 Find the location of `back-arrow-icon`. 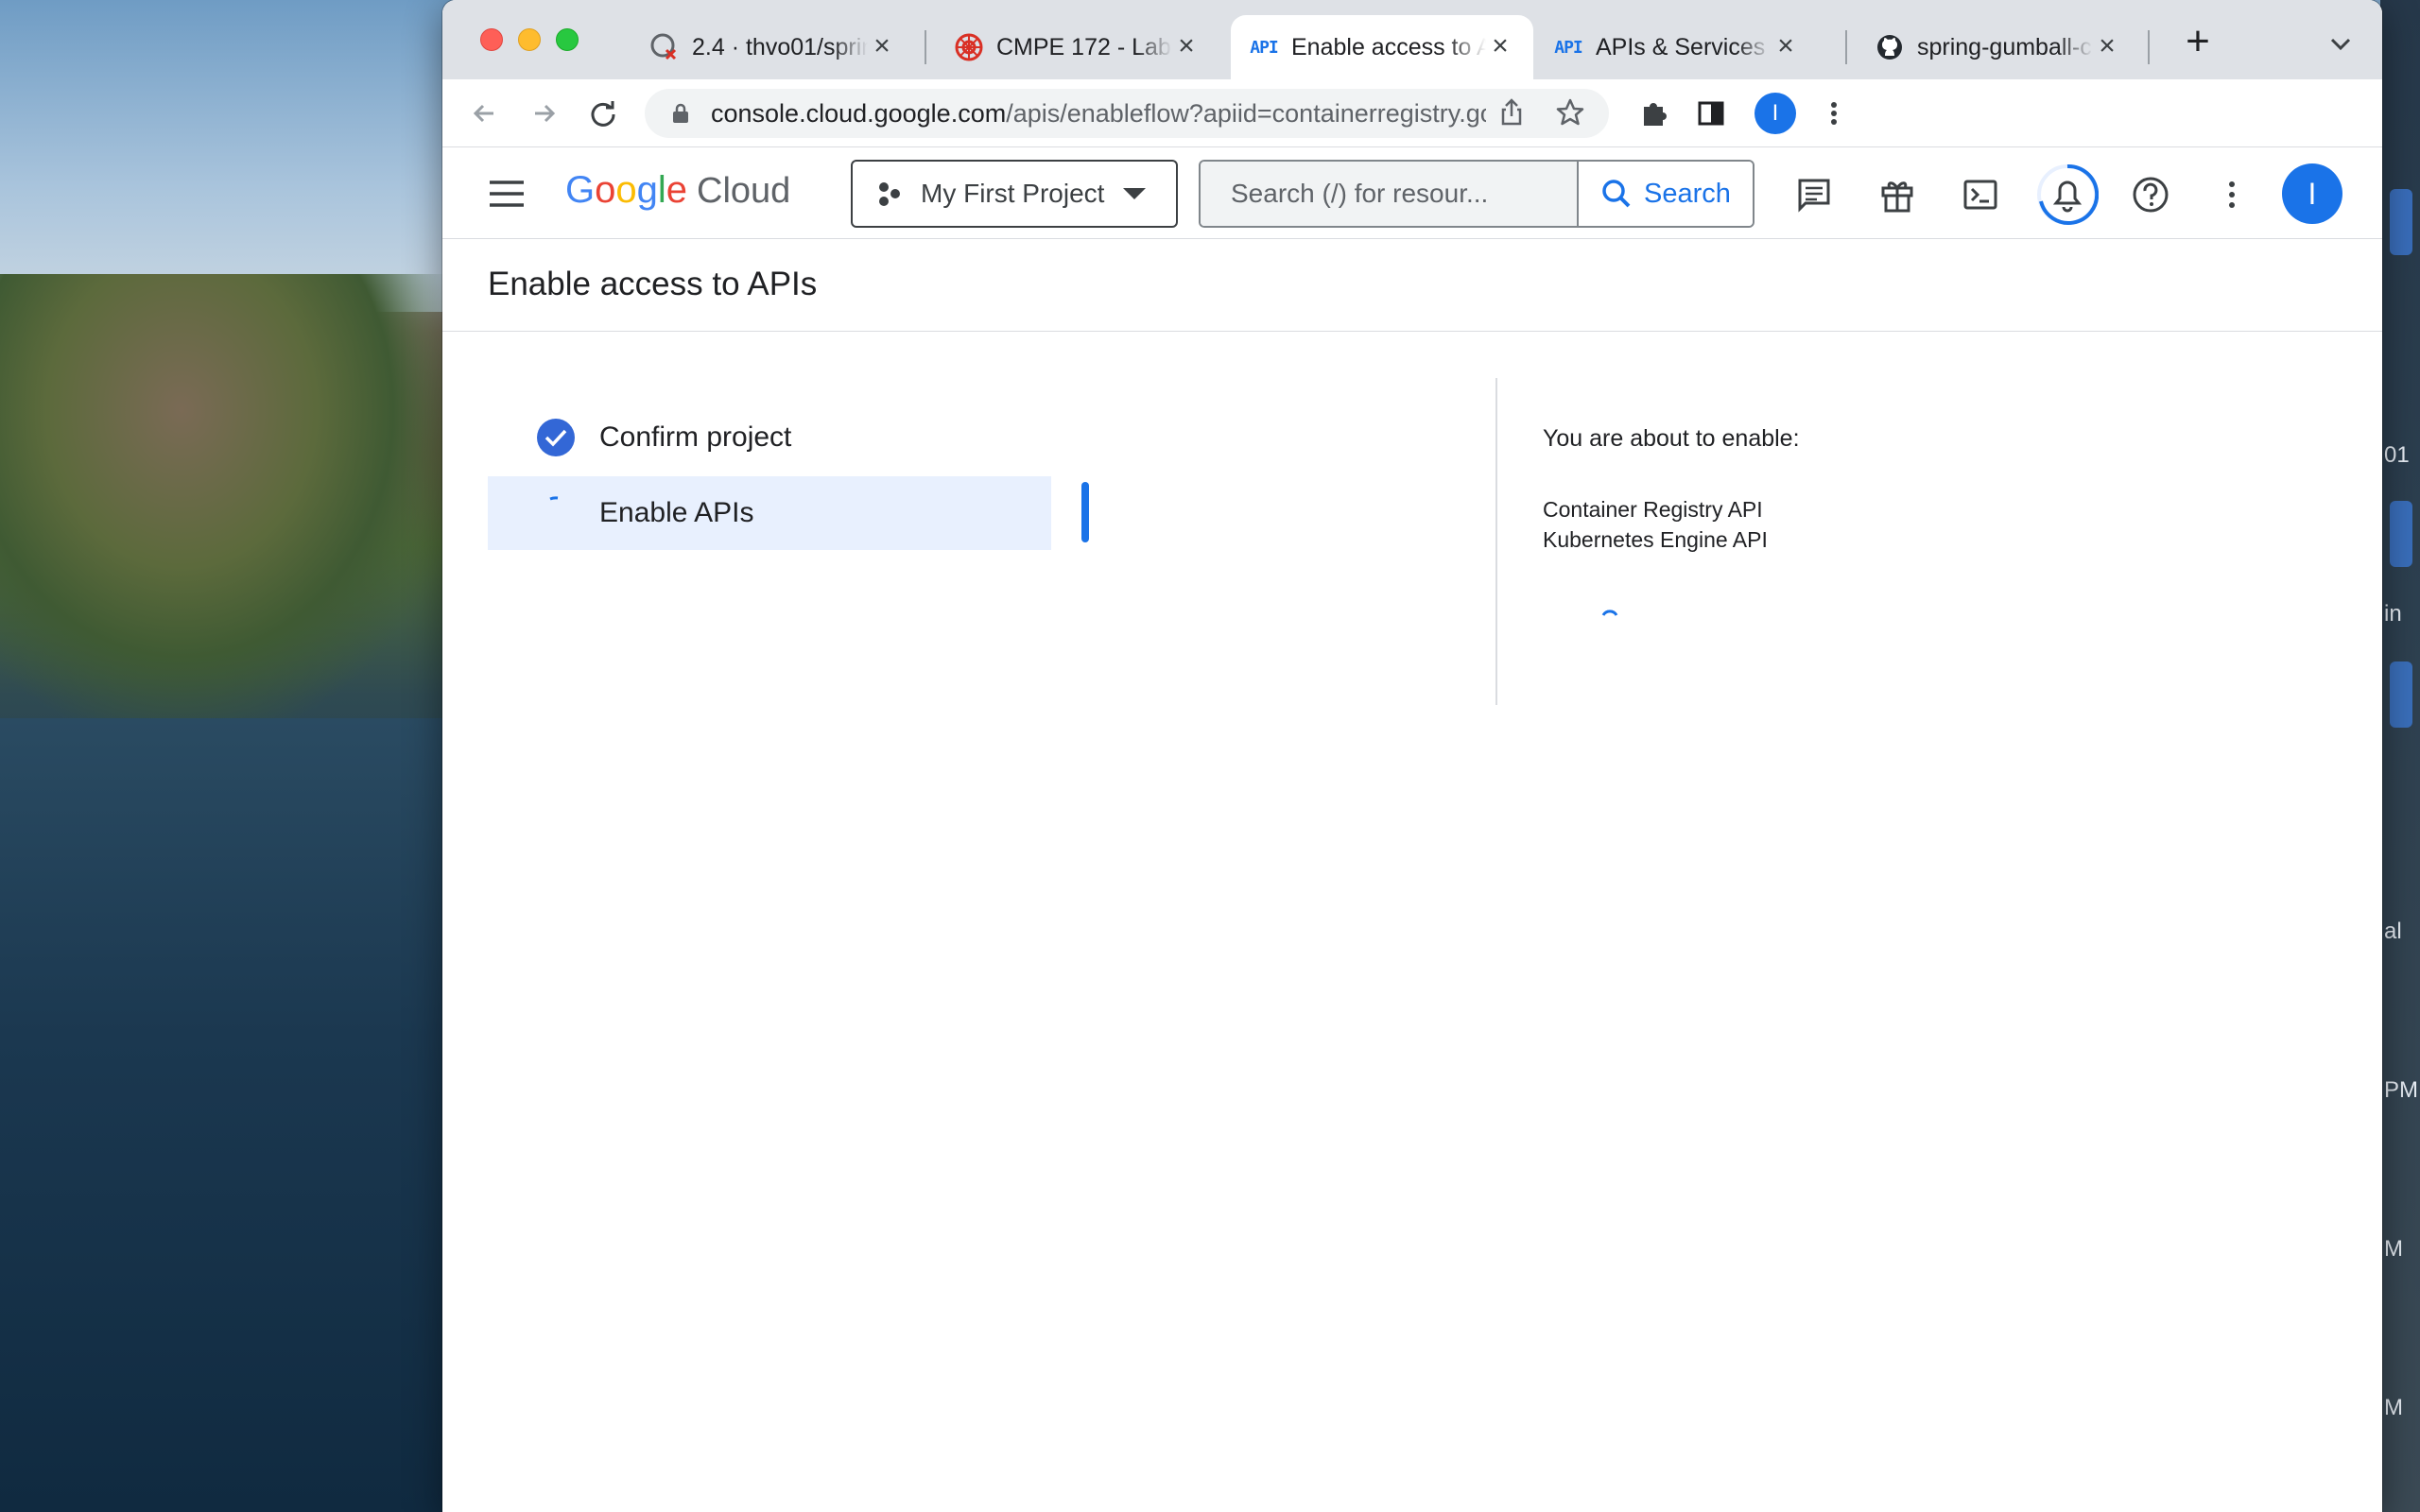

back-arrow-icon is located at coordinates (484, 113).